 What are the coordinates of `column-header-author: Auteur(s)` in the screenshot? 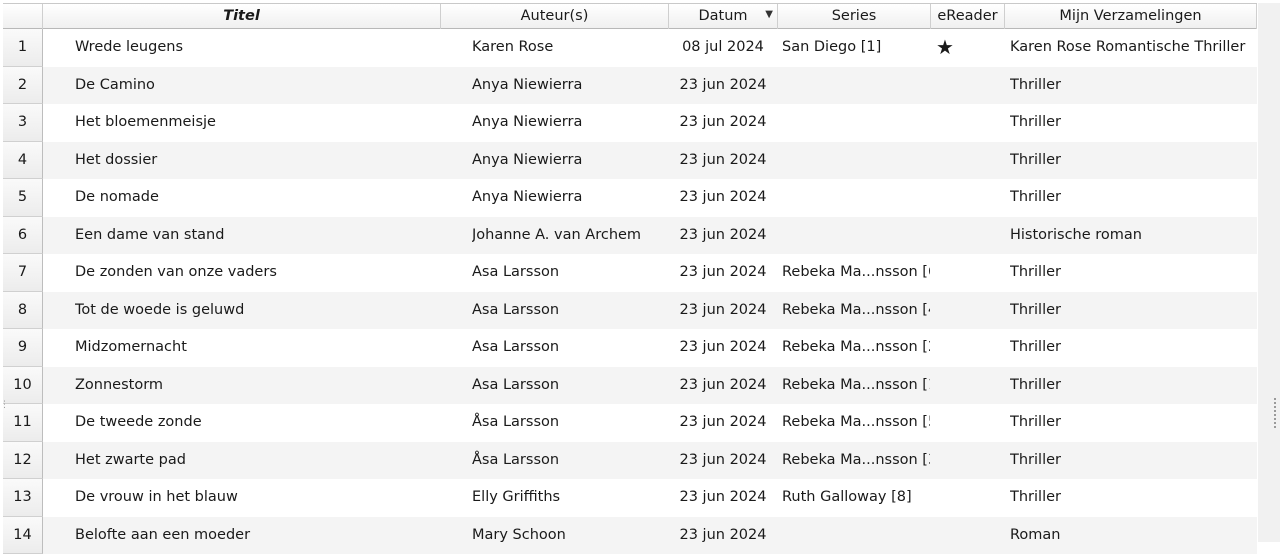 It's located at (555, 16).